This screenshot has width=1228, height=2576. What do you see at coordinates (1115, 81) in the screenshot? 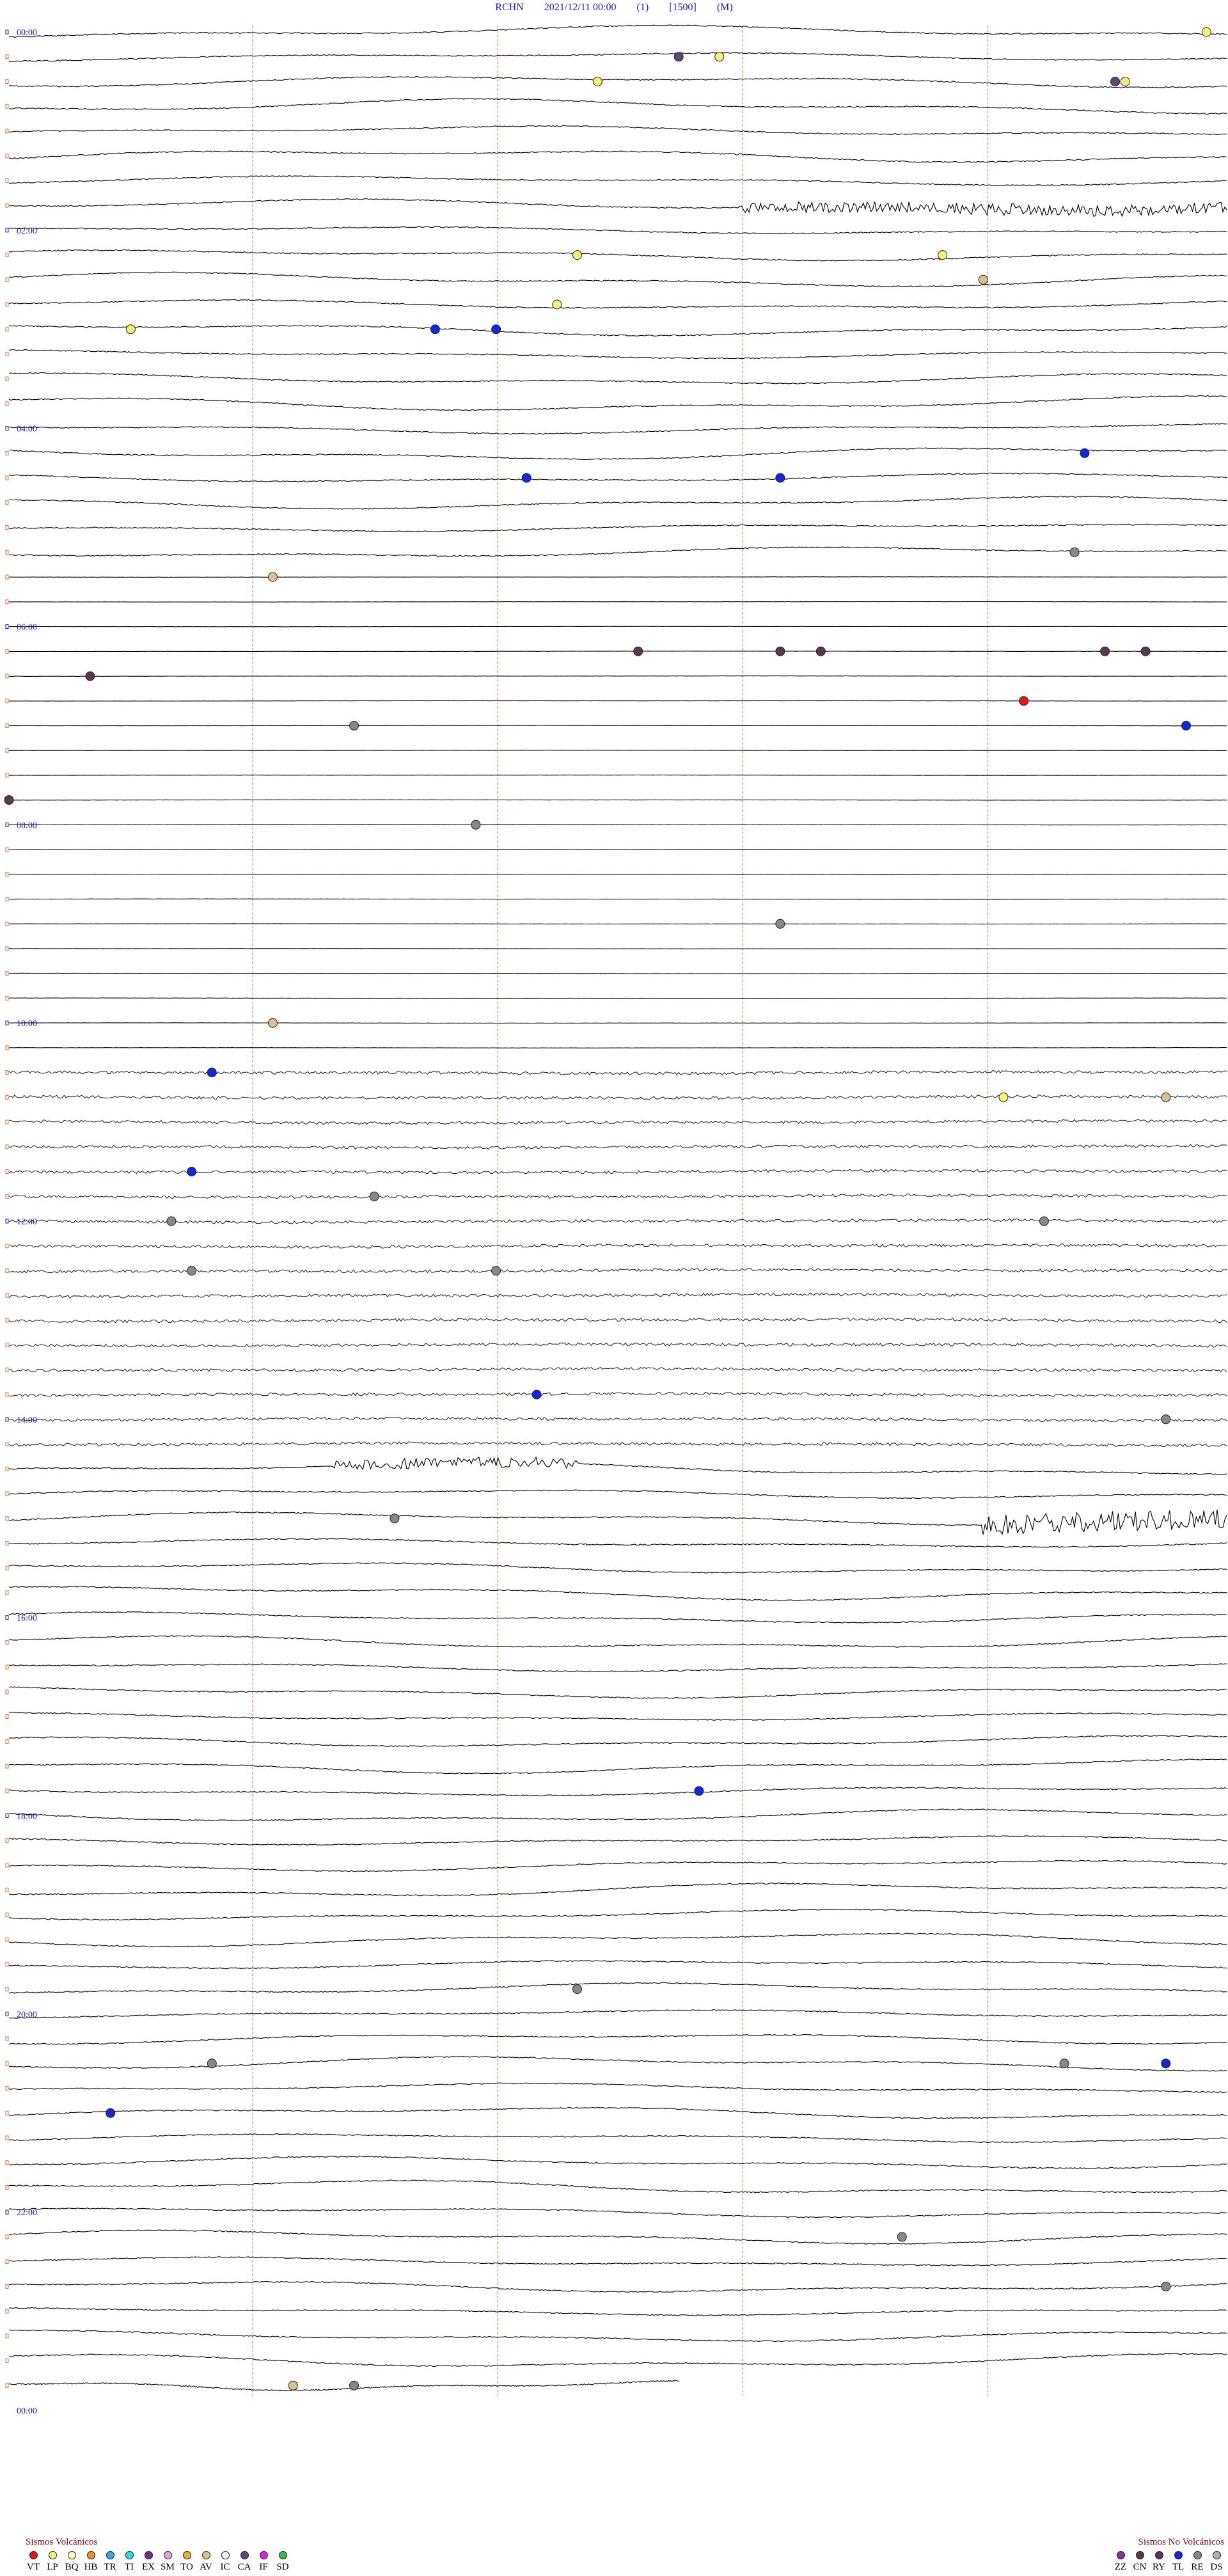
I see `event-marker-ca` at bounding box center [1115, 81].